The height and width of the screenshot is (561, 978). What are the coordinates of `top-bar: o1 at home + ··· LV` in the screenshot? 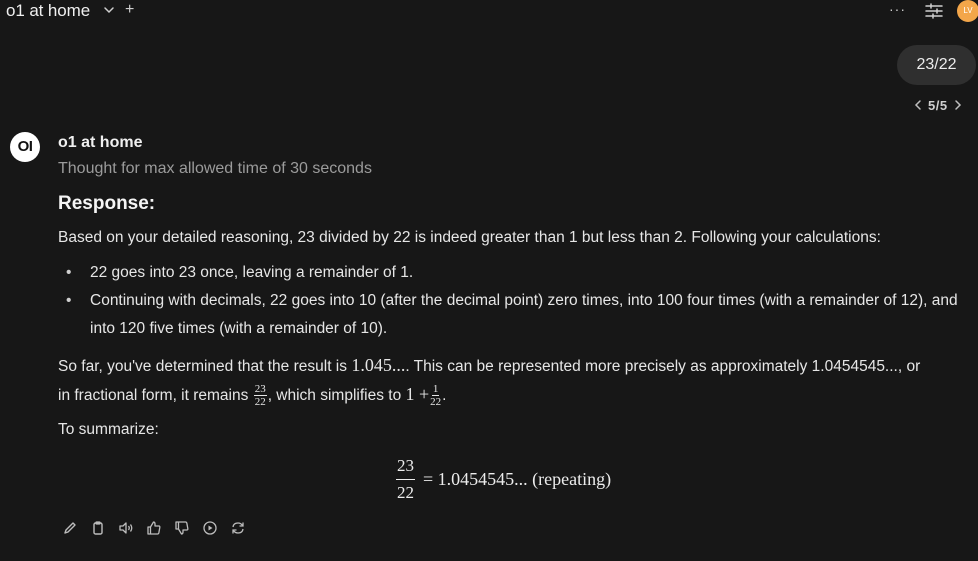 It's located at (489, 12).